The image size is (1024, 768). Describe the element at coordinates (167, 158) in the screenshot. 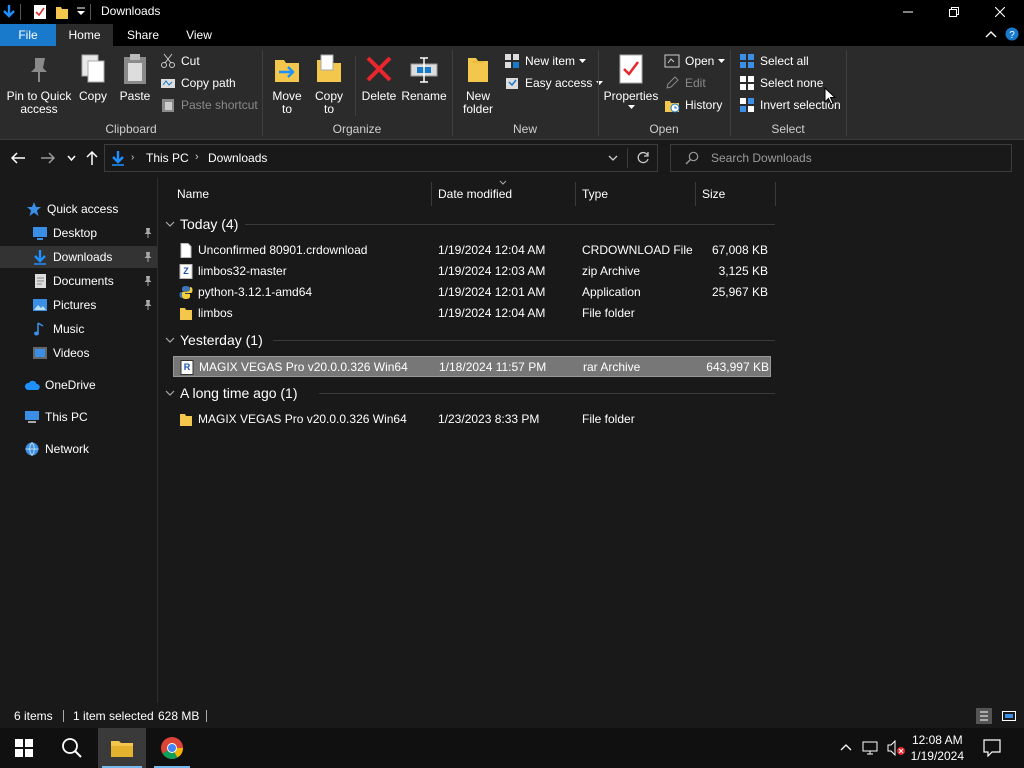

I see `breadcrumb-this-pc: This PC` at that location.